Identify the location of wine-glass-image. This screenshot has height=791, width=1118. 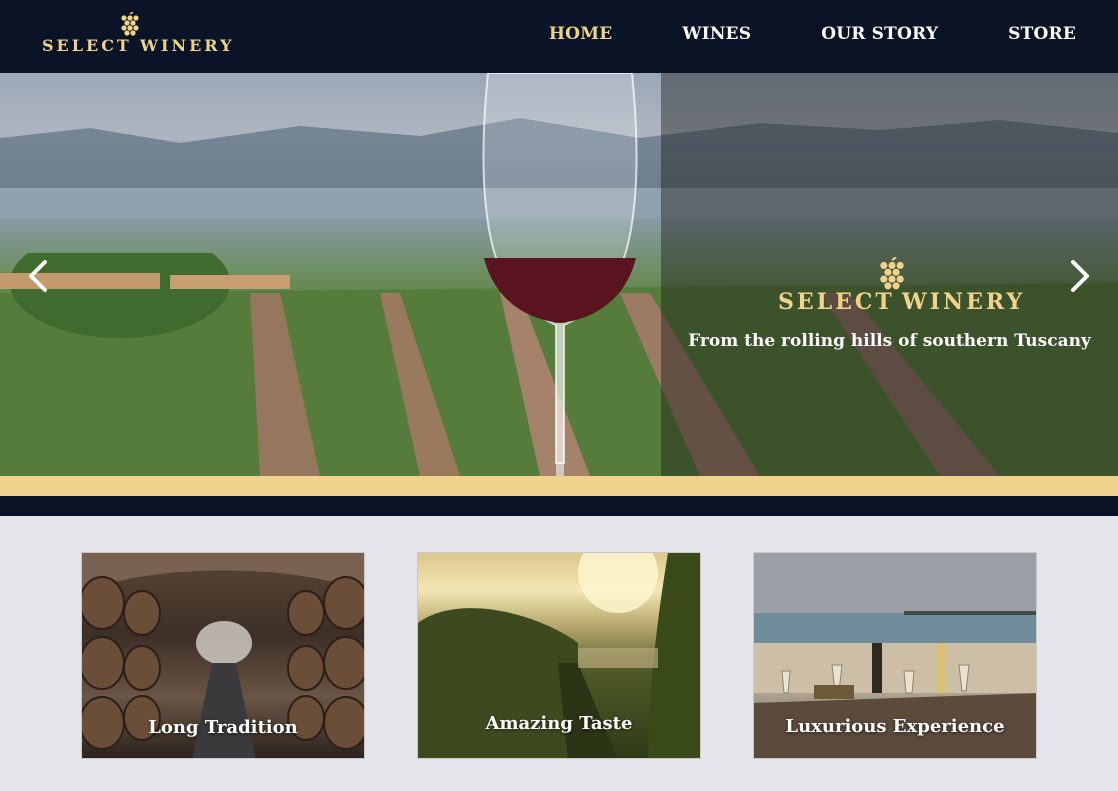
(560, 274).